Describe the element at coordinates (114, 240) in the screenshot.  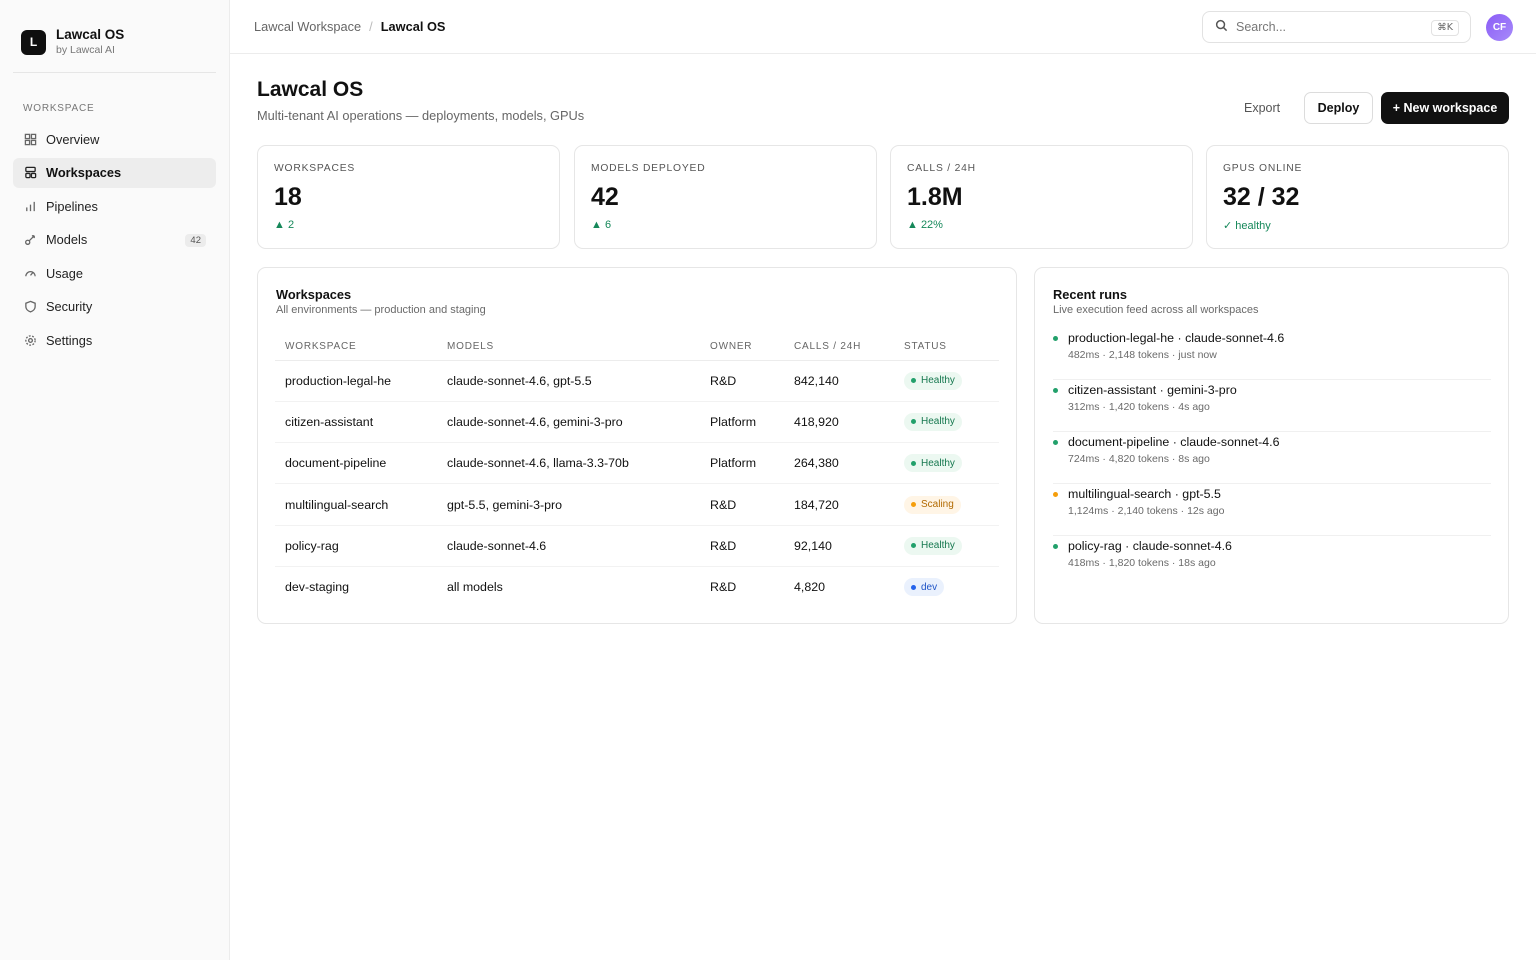
I see `sidebar-item-models: Models 42` at that location.